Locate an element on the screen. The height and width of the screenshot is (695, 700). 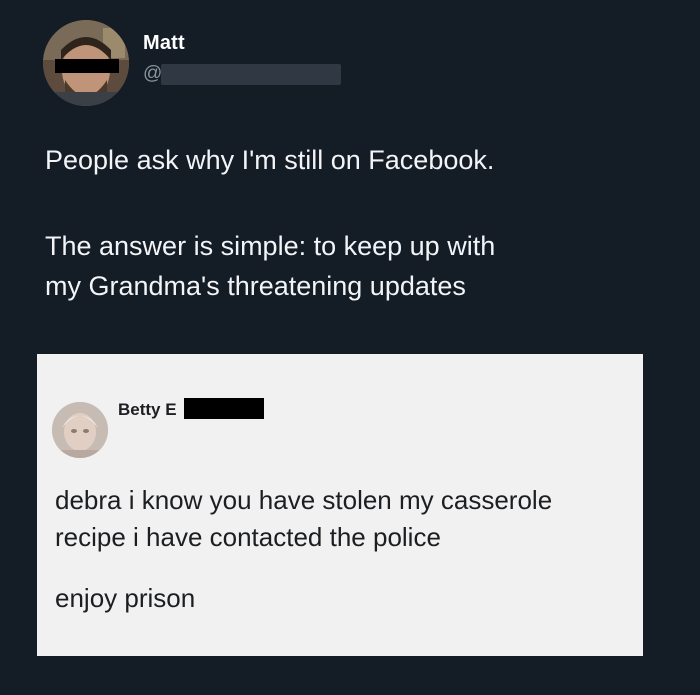
facebook-author-avatar is located at coordinates (80, 430).